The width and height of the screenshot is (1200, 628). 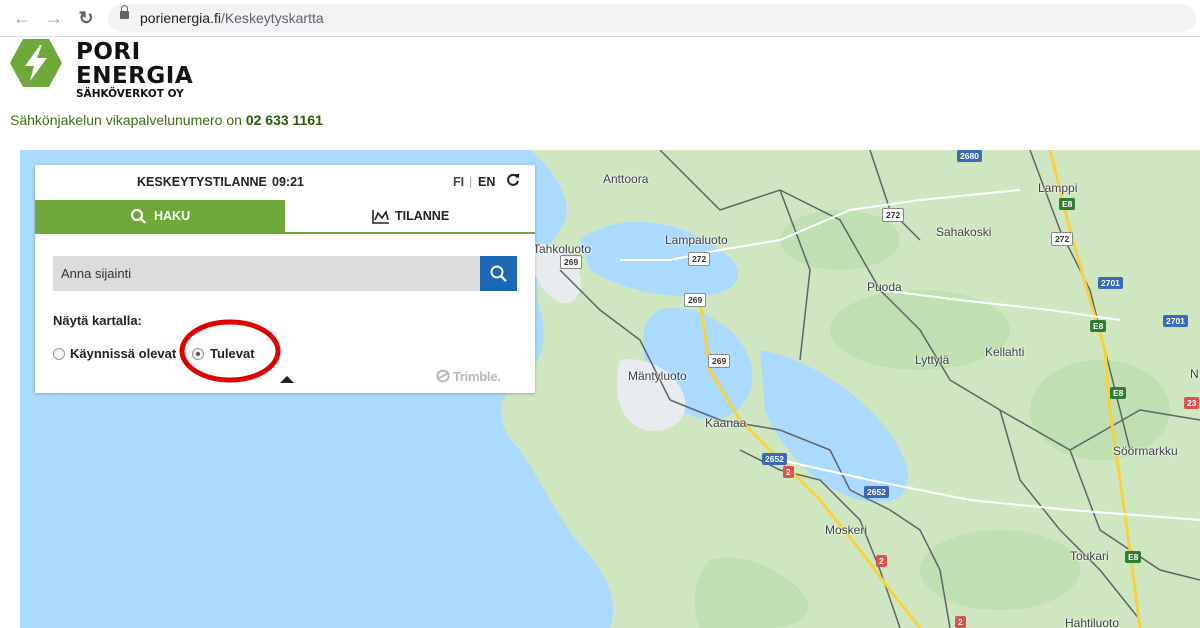 I want to click on reload-icon: ↻, so click(x=86, y=18).